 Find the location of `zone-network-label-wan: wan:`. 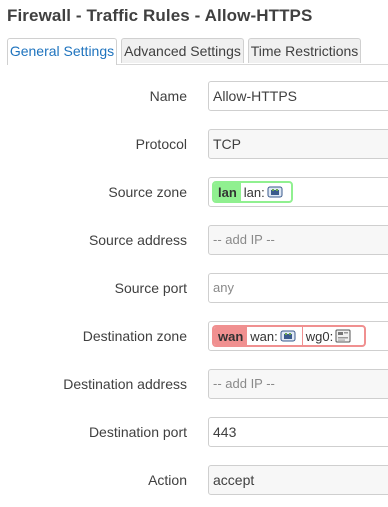

zone-network-label-wan: wan: is located at coordinates (264, 336).